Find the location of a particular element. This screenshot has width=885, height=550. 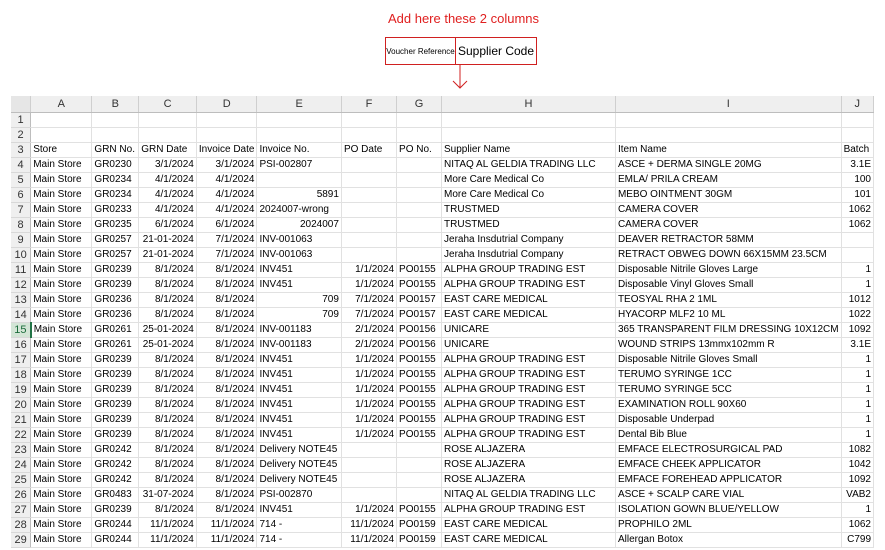

row-header: 8 is located at coordinates (21, 225).